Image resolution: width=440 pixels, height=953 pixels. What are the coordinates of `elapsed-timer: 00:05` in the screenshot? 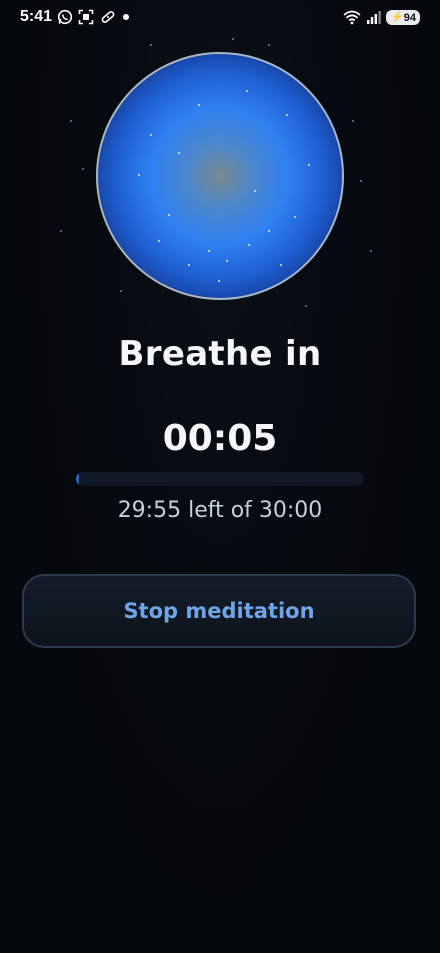 It's located at (220, 438).